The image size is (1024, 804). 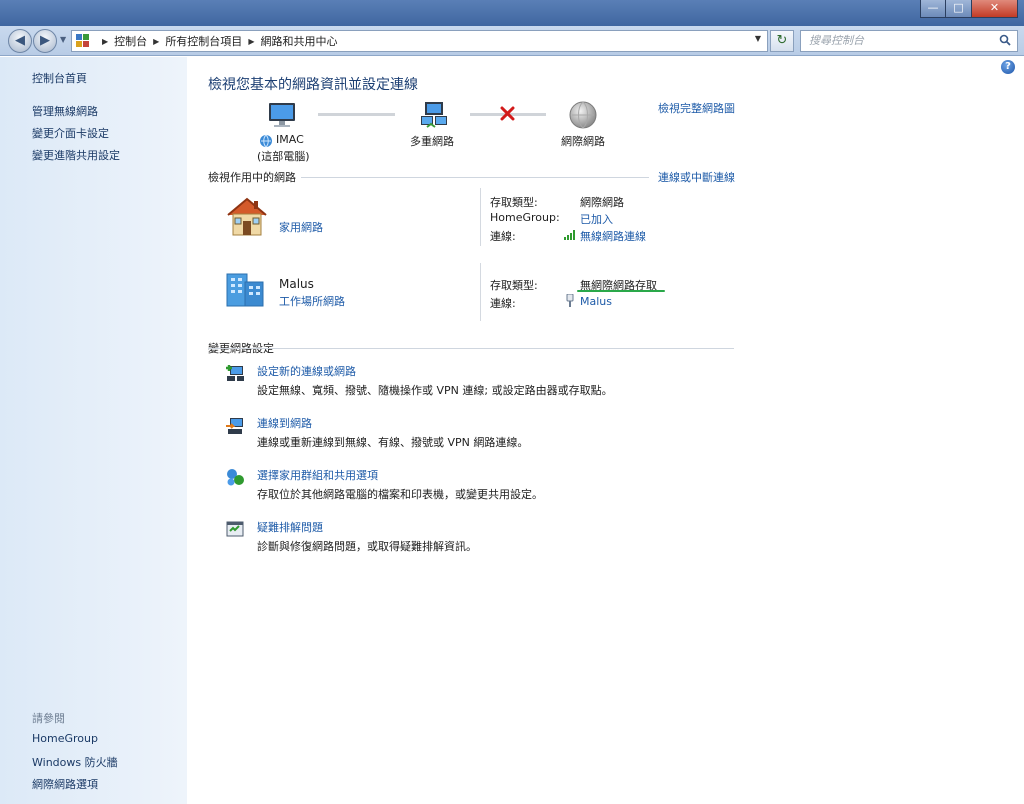 What do you see at coordinates (1008, 67) in the screenshot?
I see `help-icon: ?` at bounding box center [1008, 67].